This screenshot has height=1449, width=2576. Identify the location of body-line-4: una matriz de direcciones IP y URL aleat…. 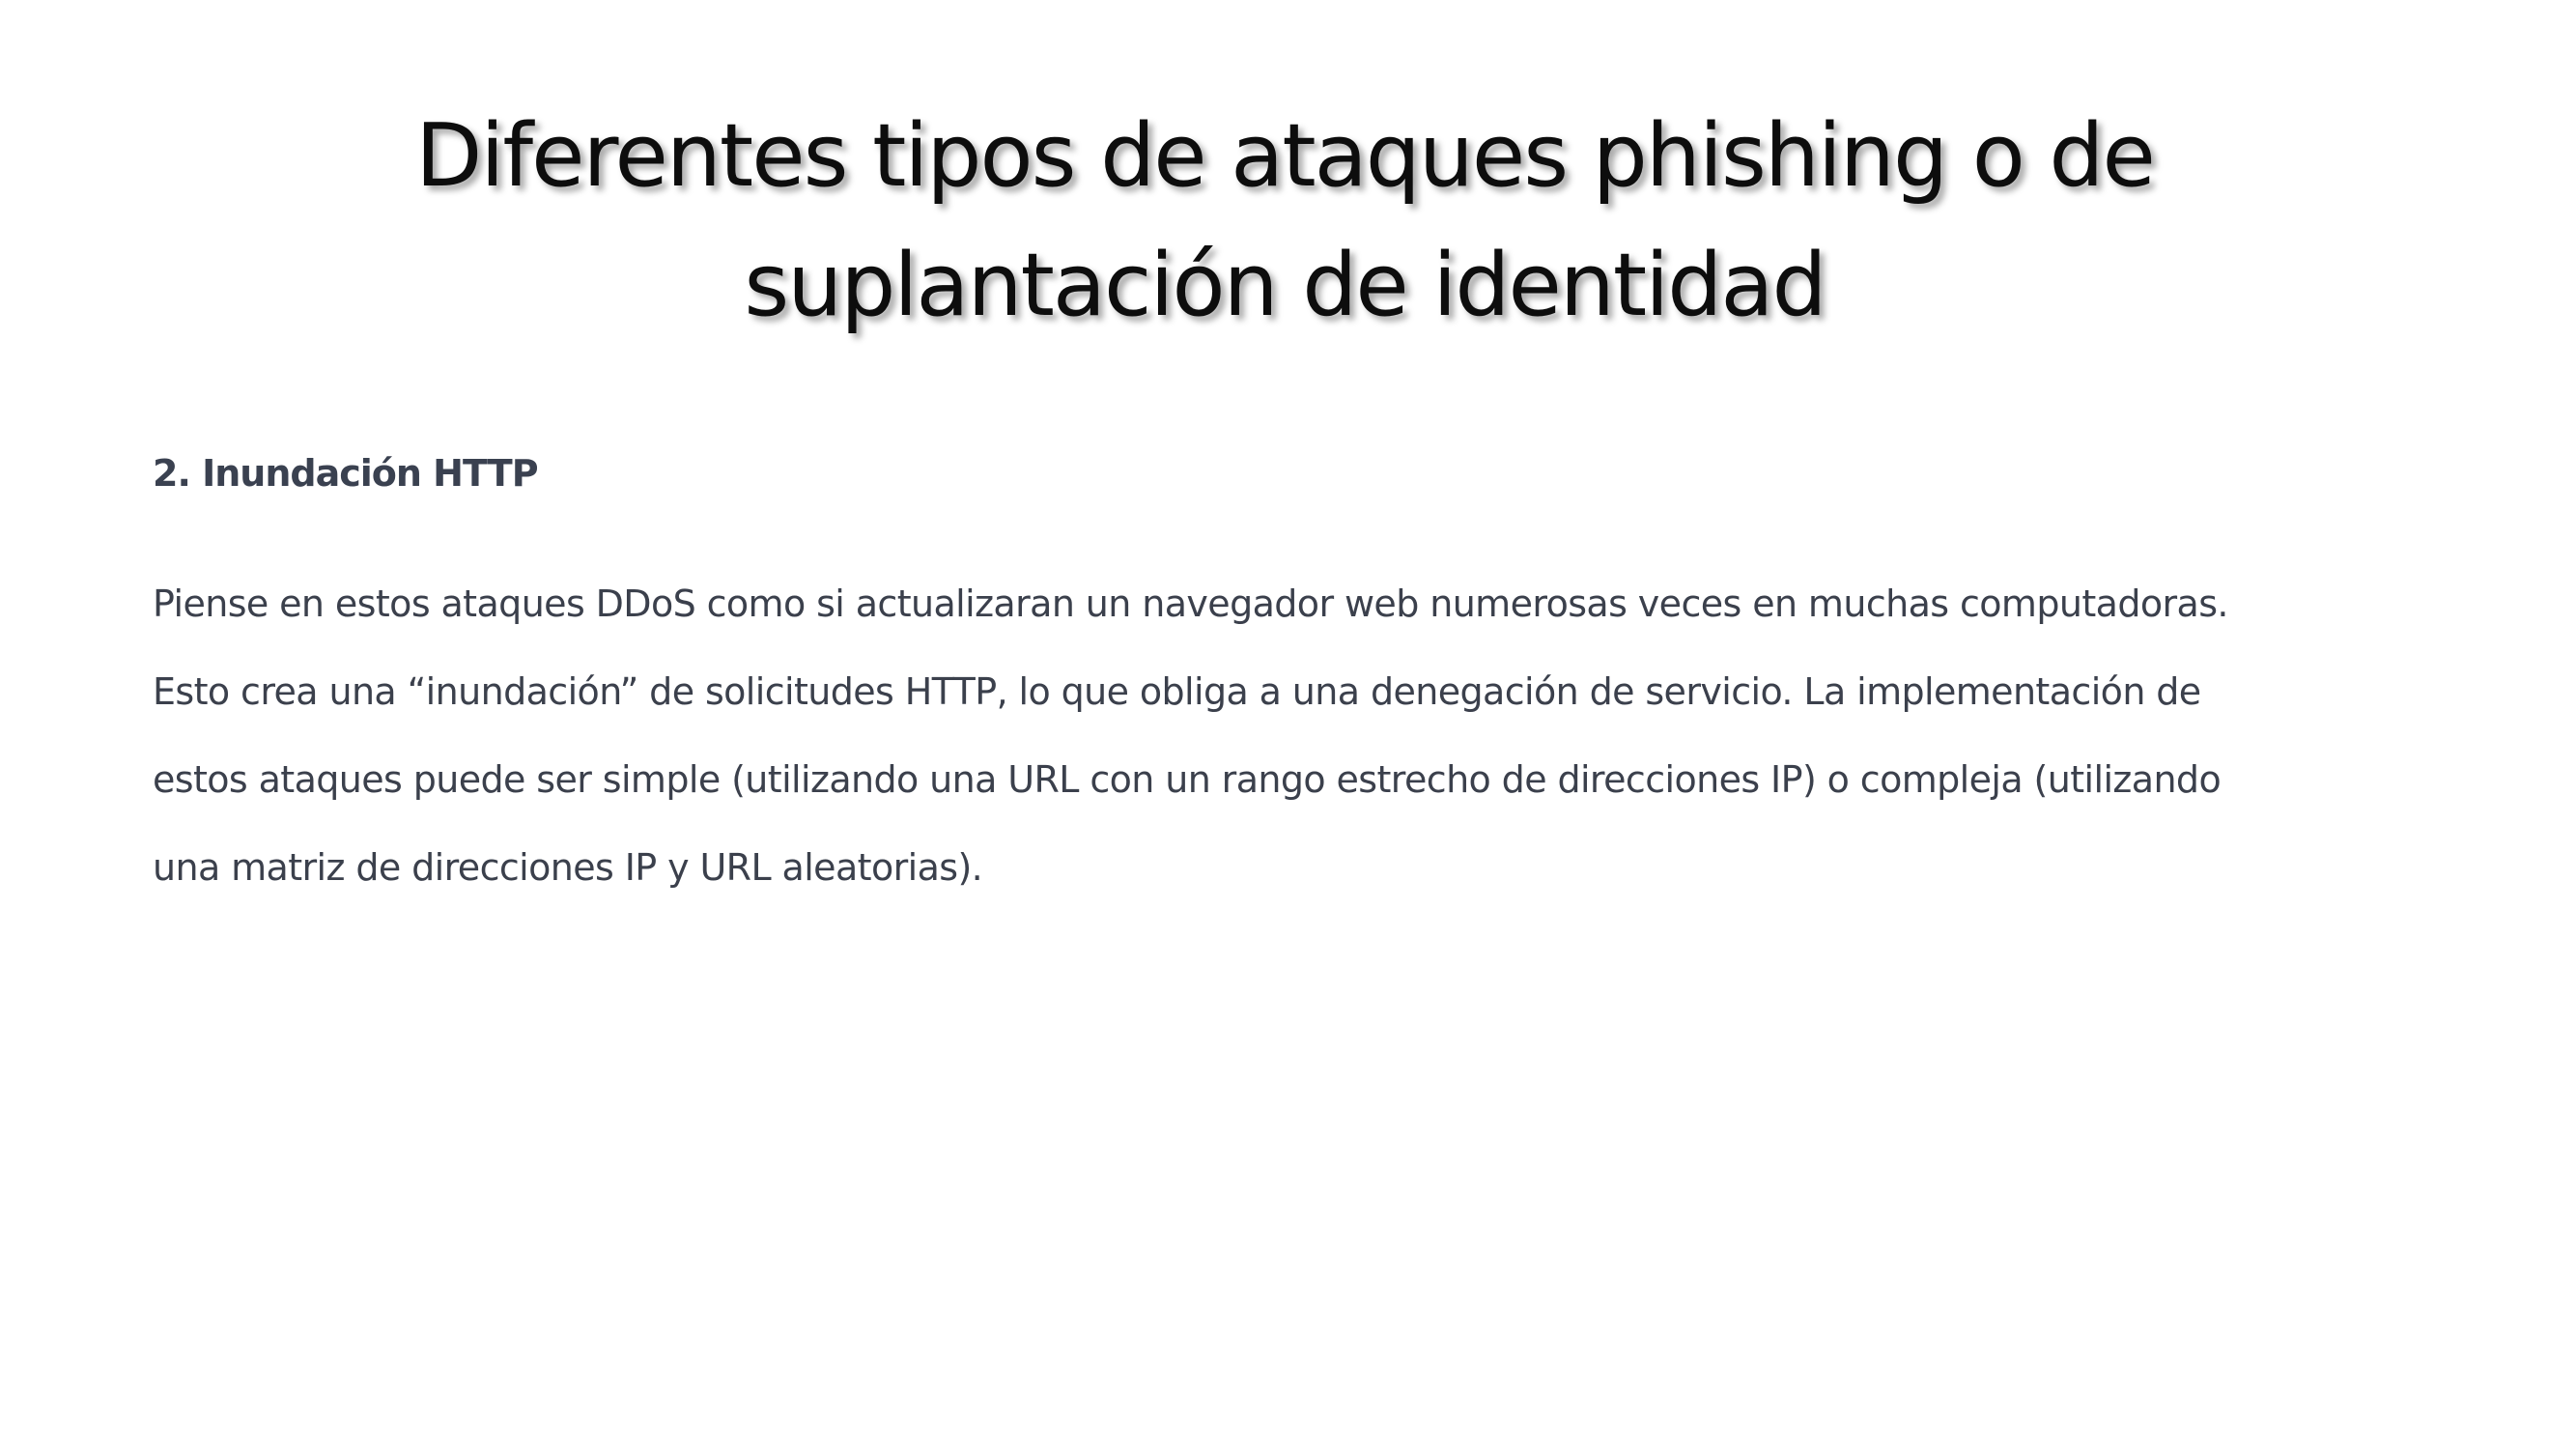
(568, 867).